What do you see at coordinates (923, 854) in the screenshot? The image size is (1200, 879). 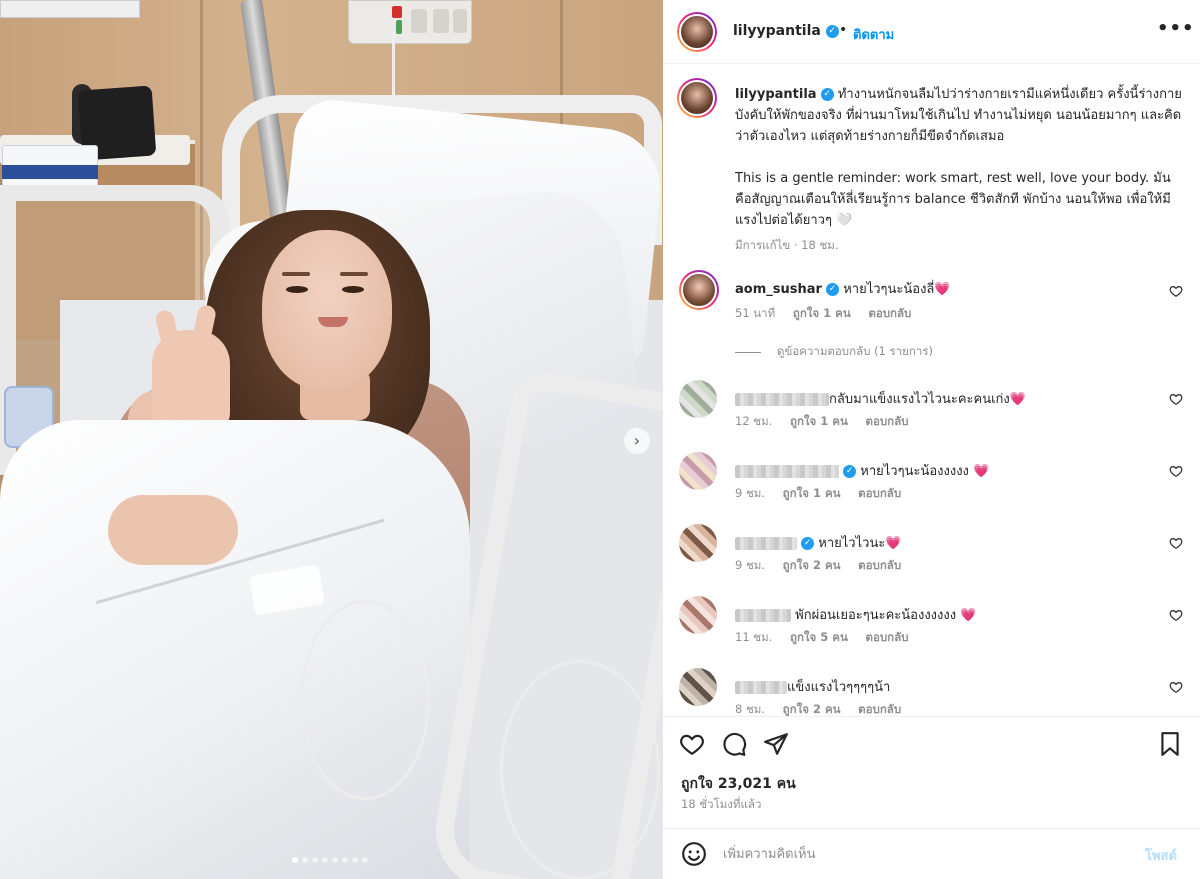 I see `comment-input` at bounding box center [923, 854].